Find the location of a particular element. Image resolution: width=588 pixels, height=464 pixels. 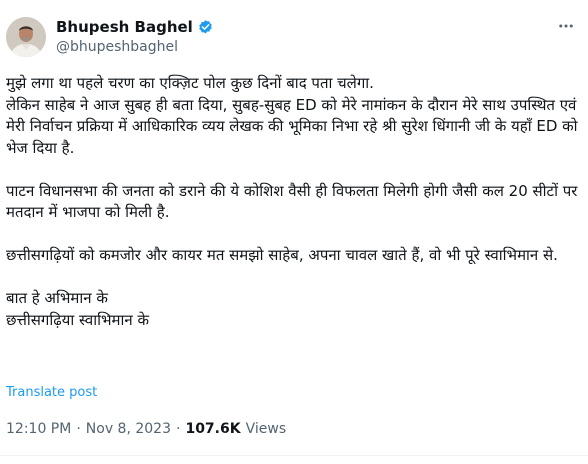

tweet-date: Nov 8, 2023 is located at coordinates (128, 429).